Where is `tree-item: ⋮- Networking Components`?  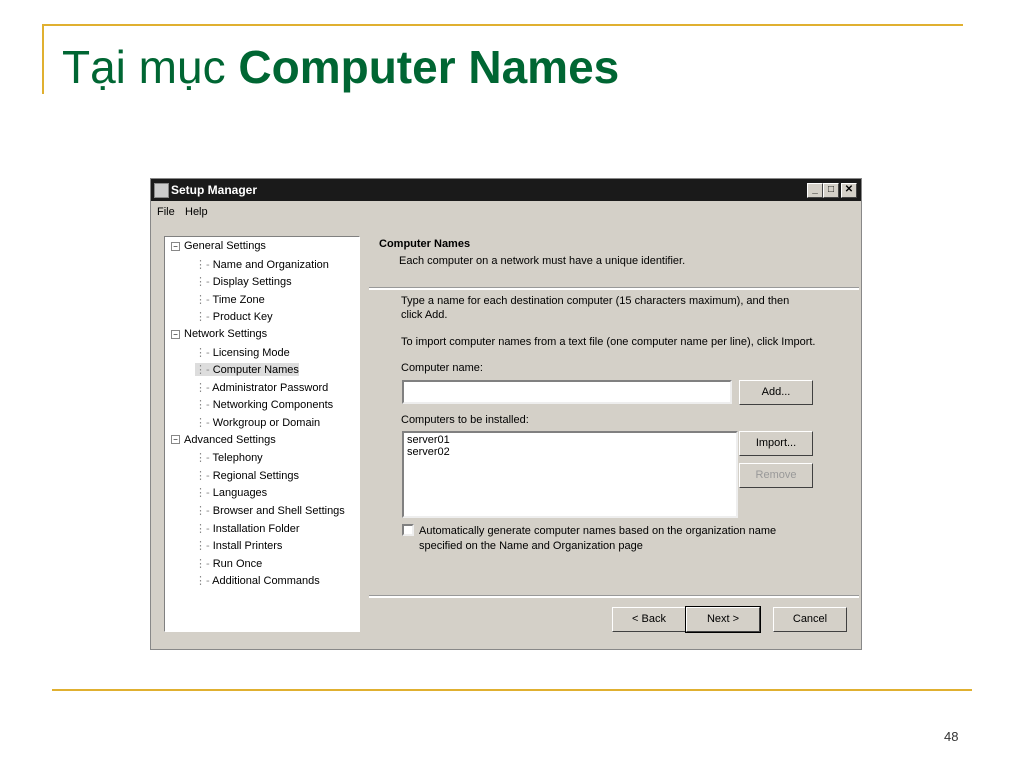
tree-item: ⋮- Networking Components is located at coordinates (264, 404).